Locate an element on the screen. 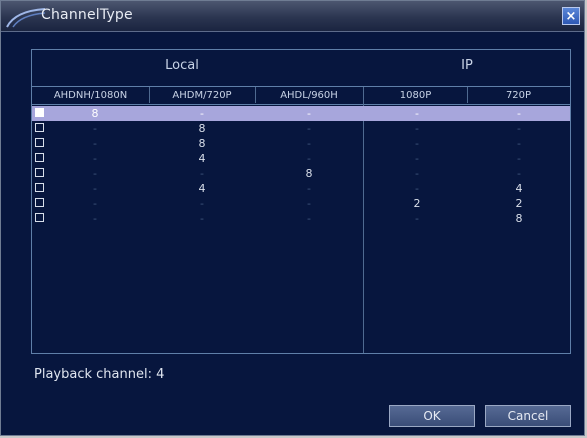 This screenshot has height=438, width=587. close-icon: × is located at coordinates (571, 16).